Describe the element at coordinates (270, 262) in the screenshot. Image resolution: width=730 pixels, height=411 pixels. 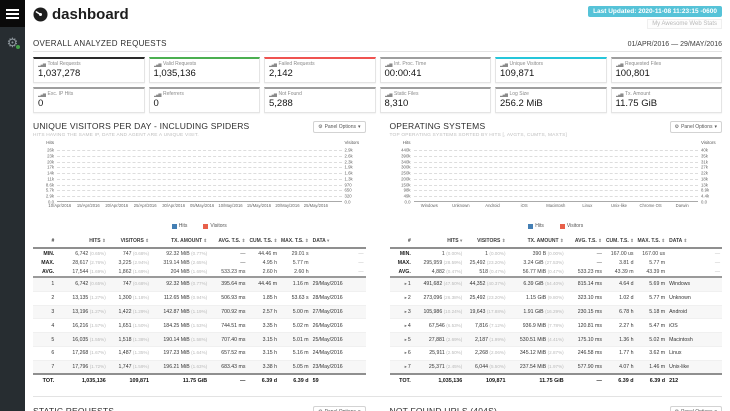
I see `cell: 4.95 h` at that location.